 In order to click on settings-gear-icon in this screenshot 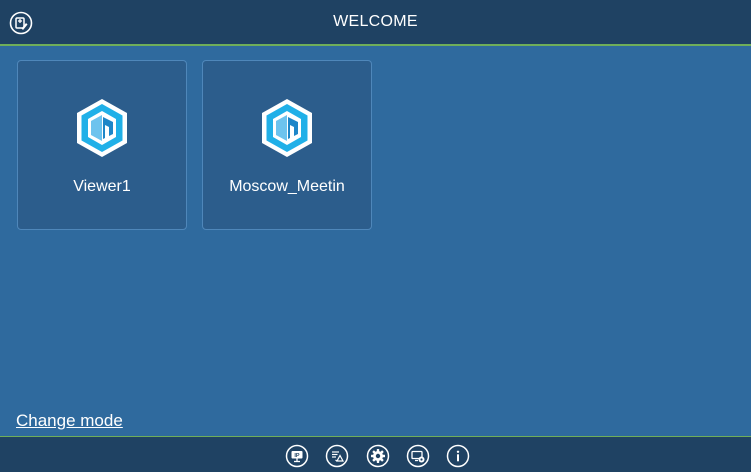, I will do `click(378, 456)`.